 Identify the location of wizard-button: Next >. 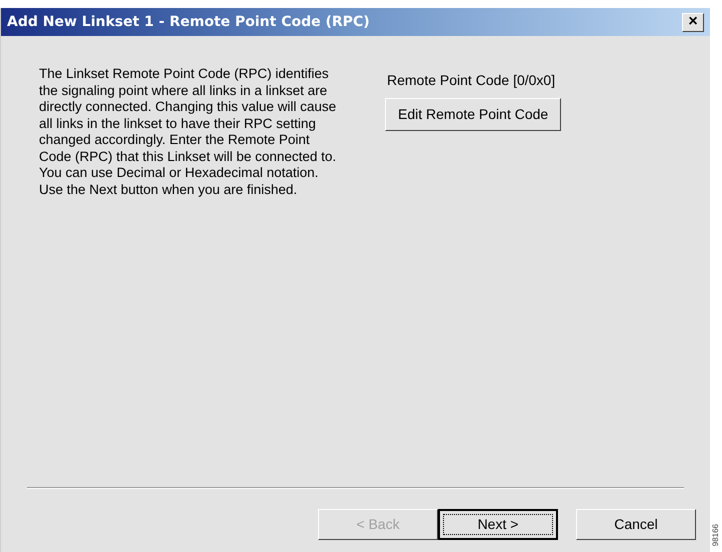
(498, 524).